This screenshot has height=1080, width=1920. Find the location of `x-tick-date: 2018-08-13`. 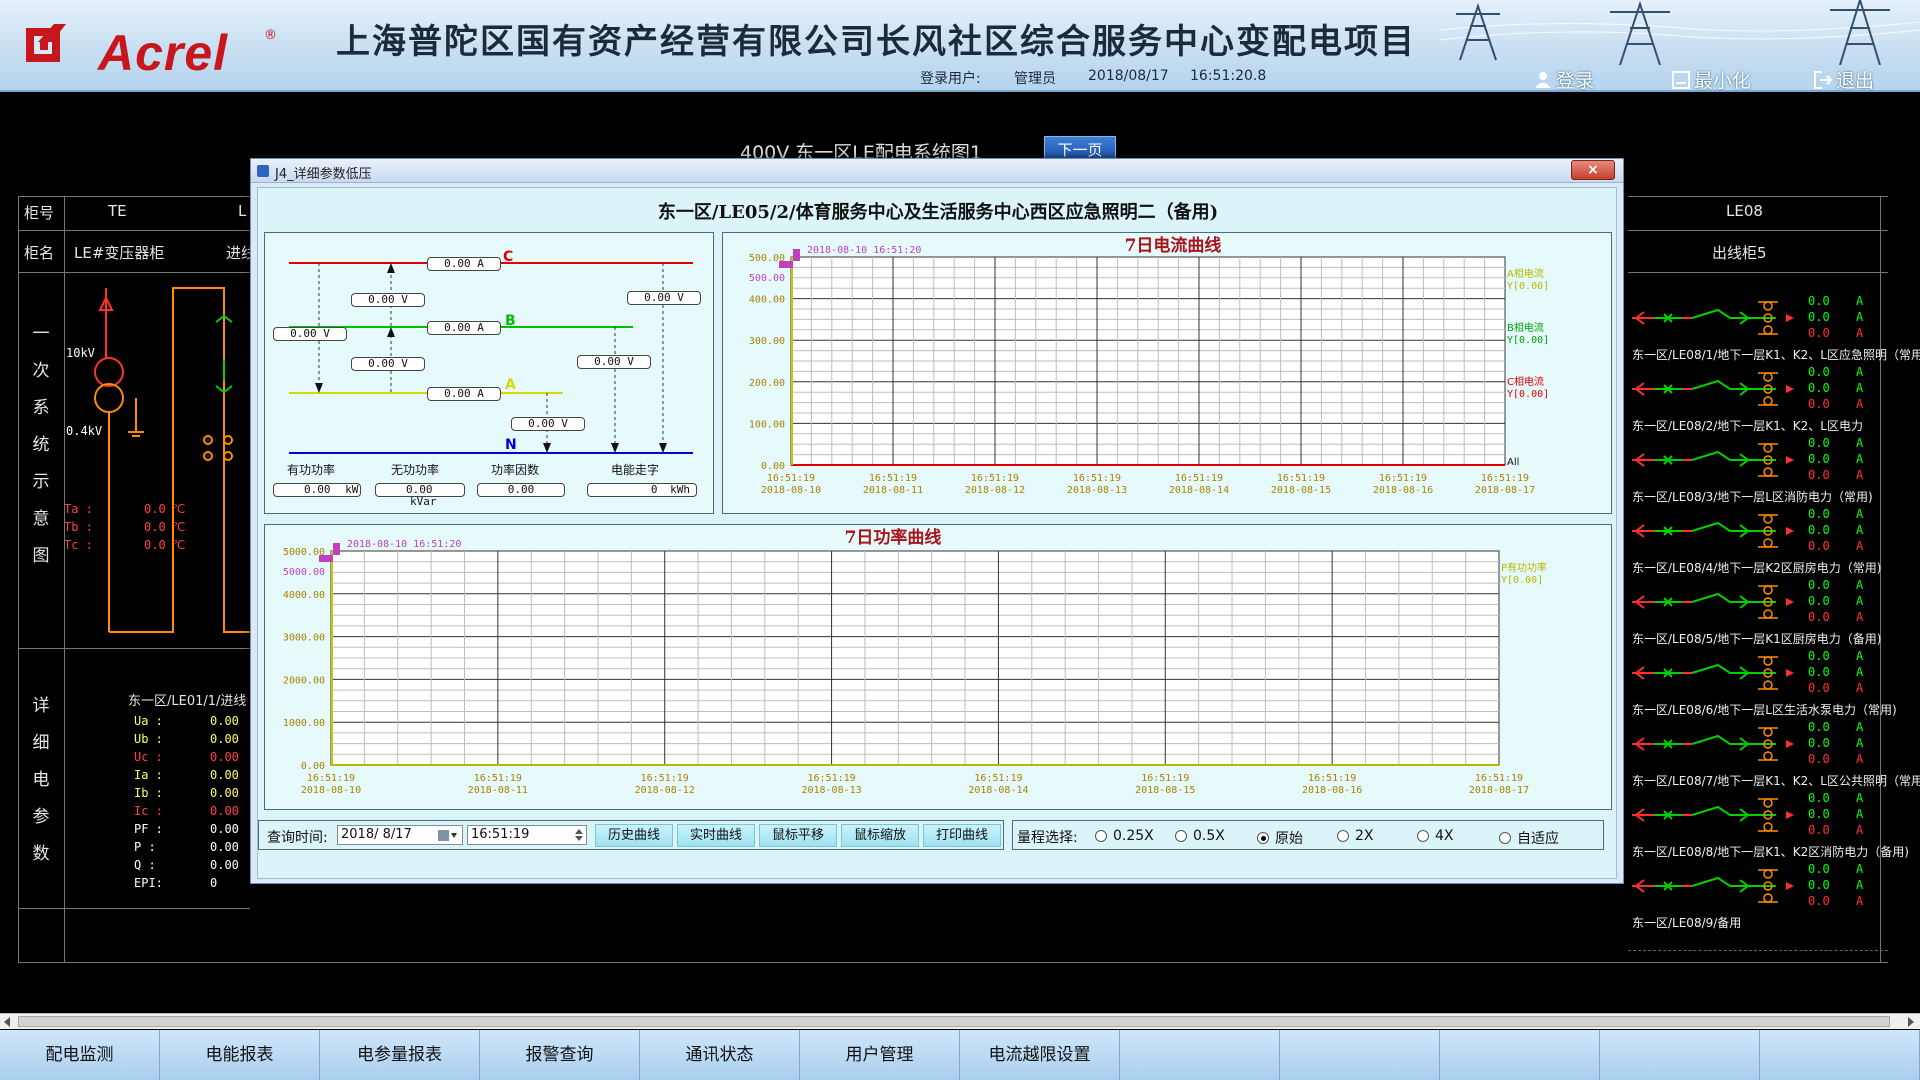

x-tick-date: 2018-08-13 is located at coordinates (831, 790).